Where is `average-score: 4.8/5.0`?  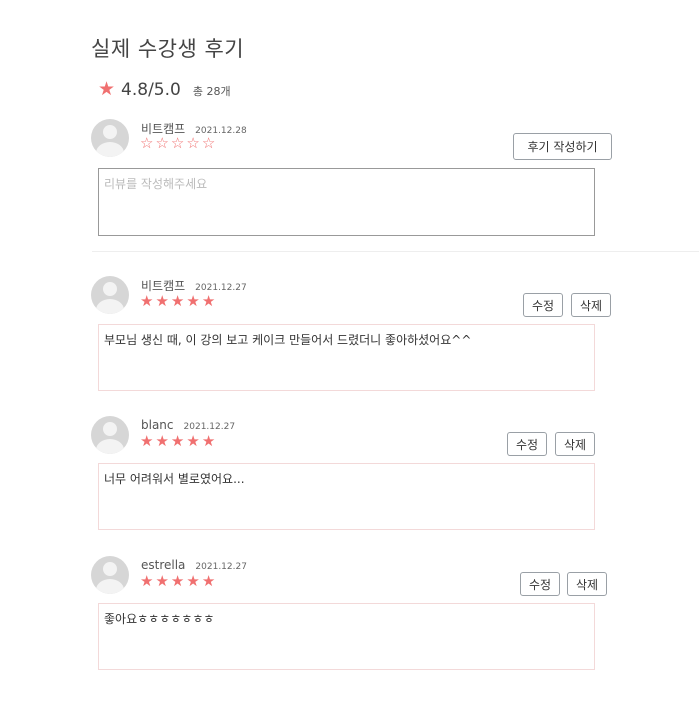 average-score: 4.8/5.0 is located at coordinates (151, 90).